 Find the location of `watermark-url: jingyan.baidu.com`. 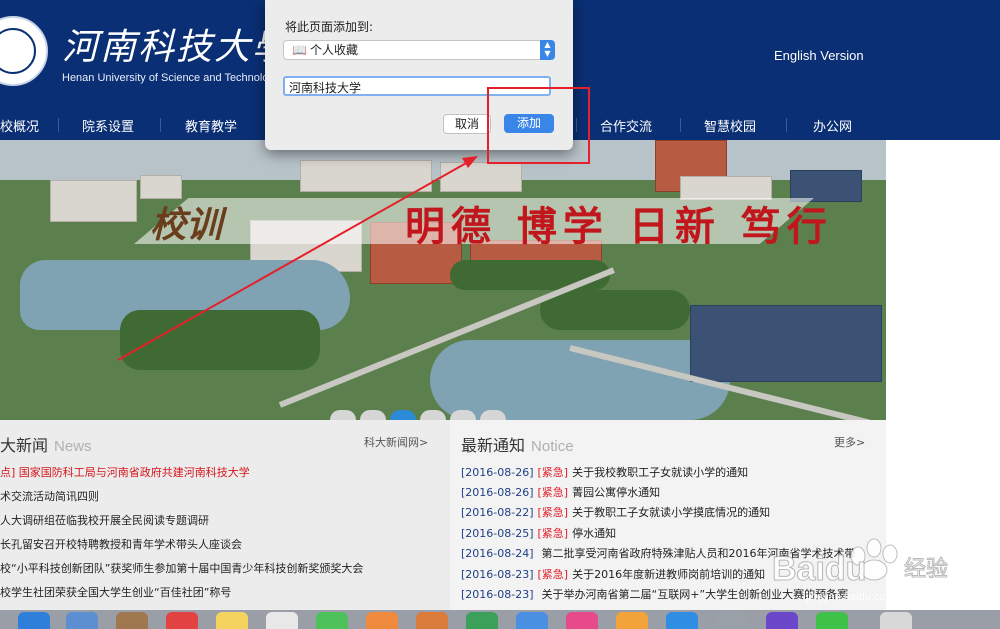

watermark-url: jingyan.baidu.com is located at coordinates (850, 597).